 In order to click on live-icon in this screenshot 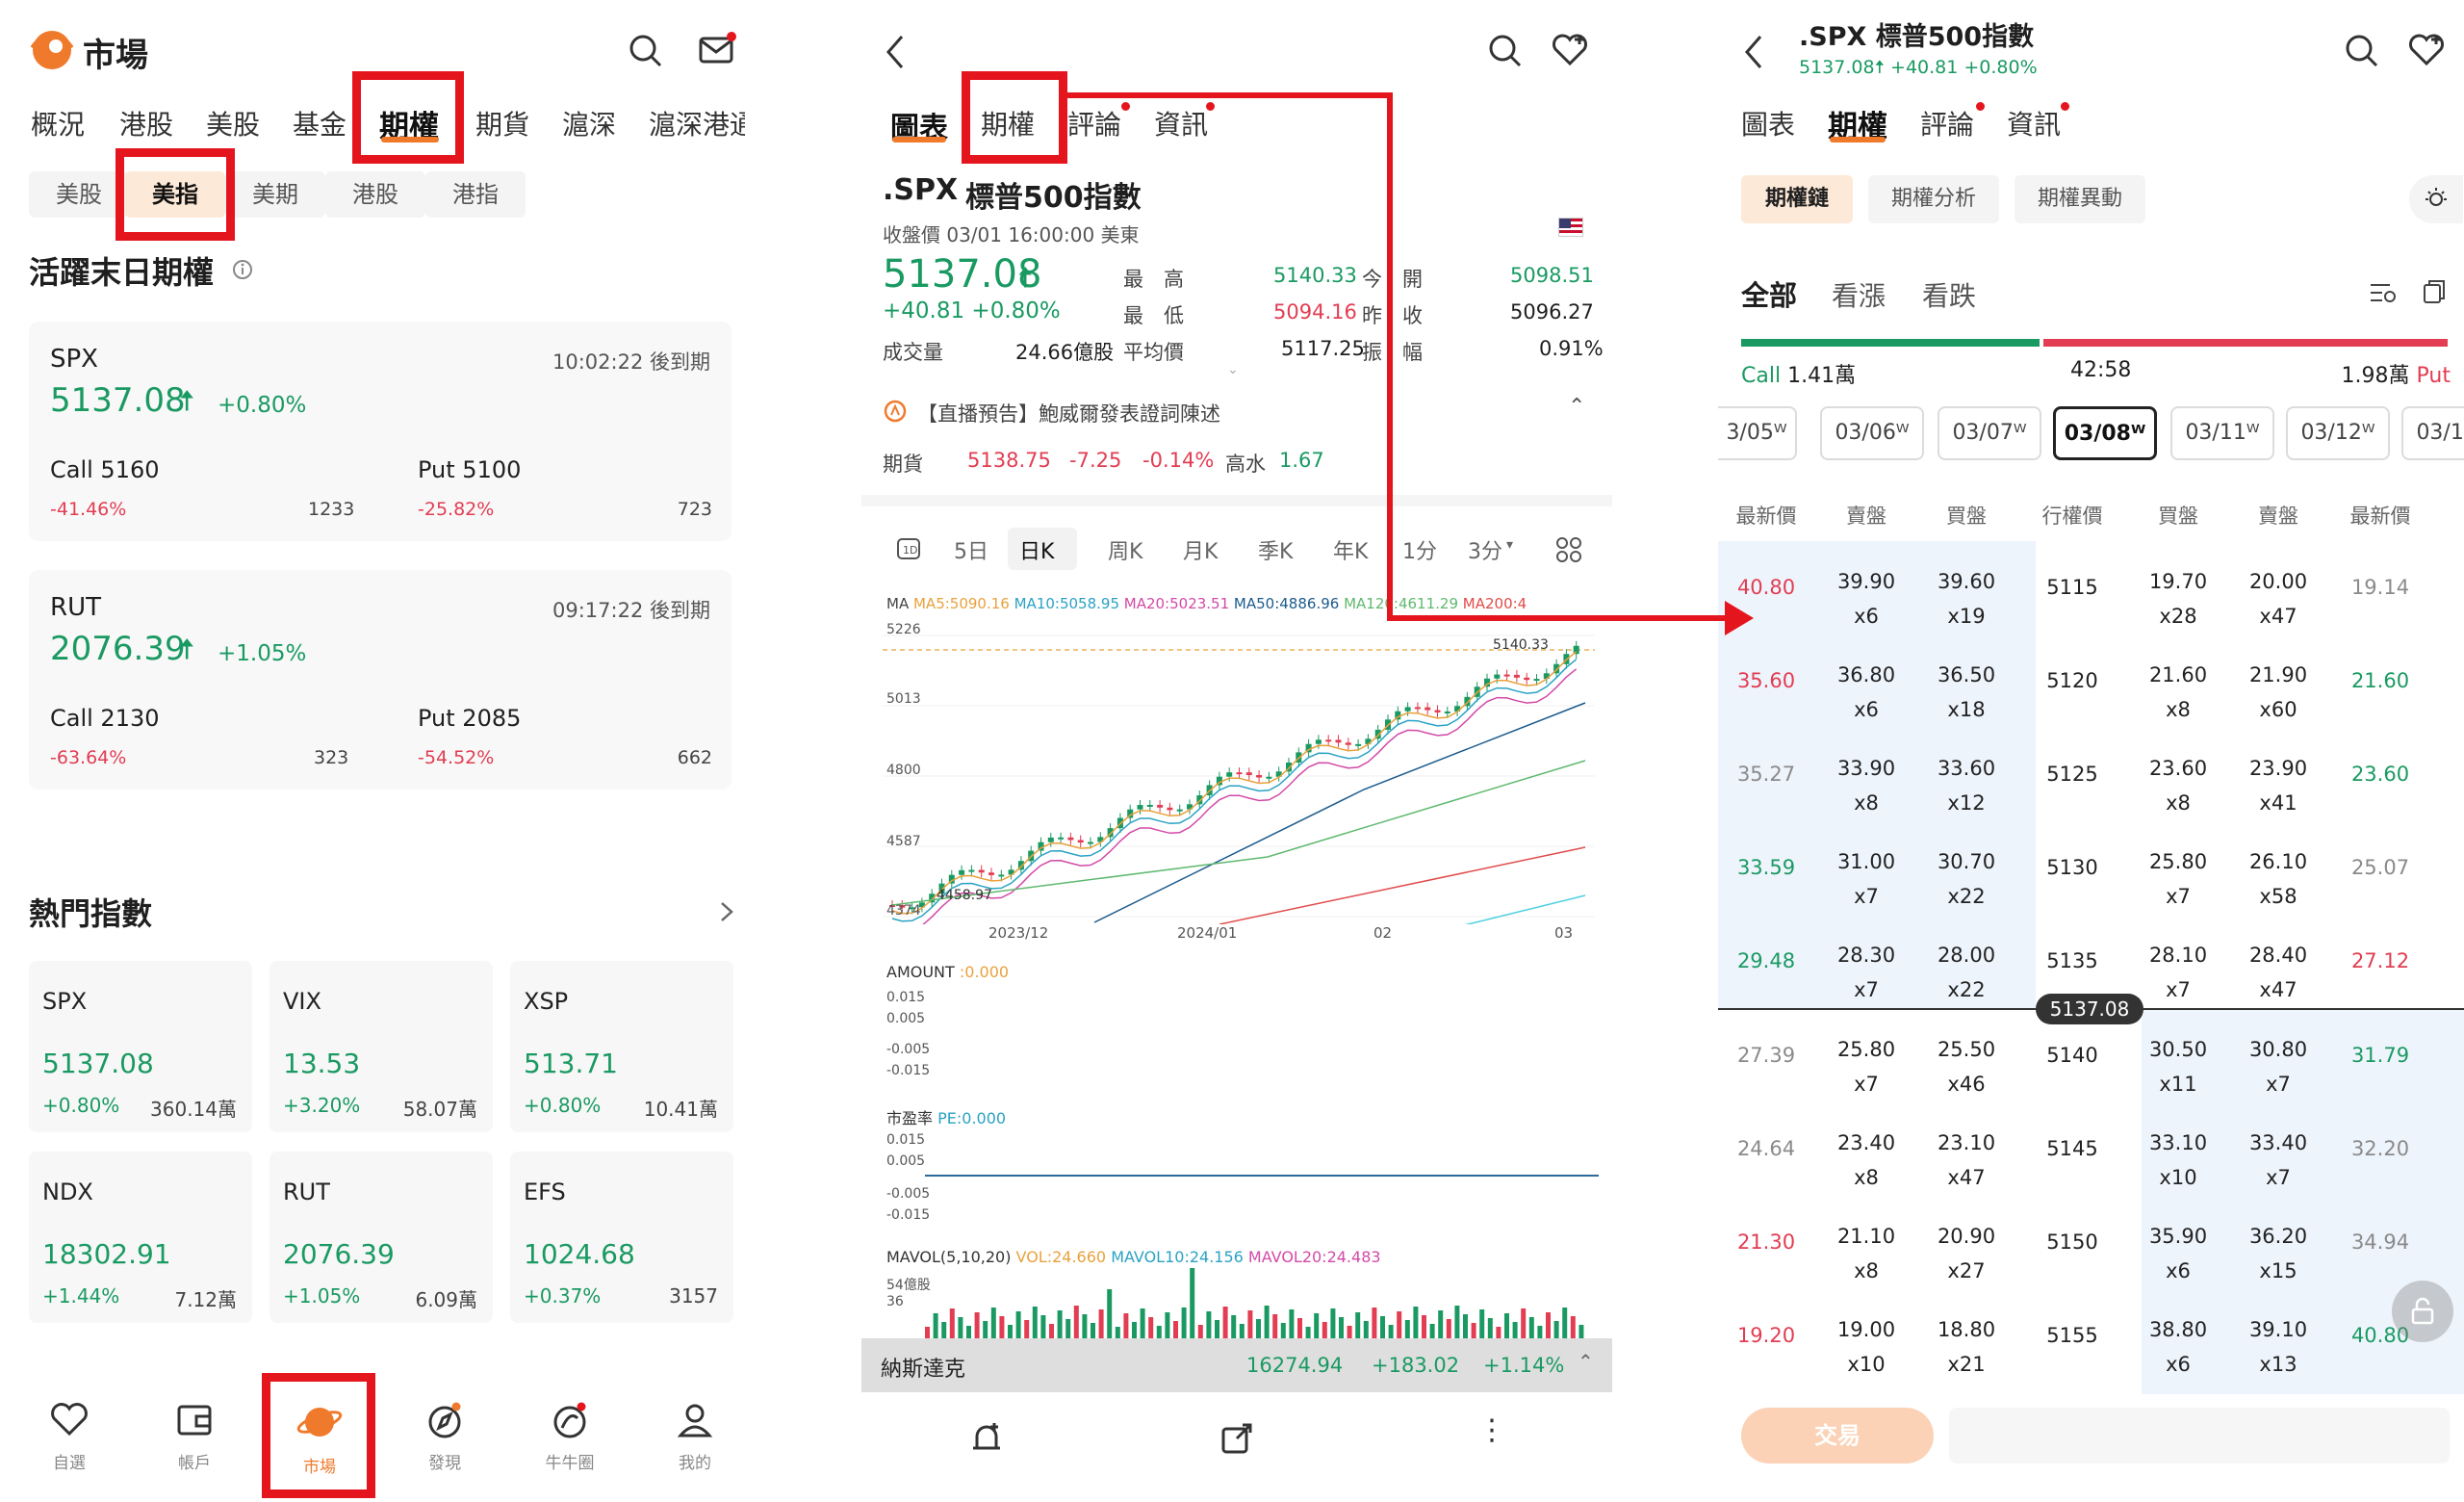, I will do `click(895, 411)`.